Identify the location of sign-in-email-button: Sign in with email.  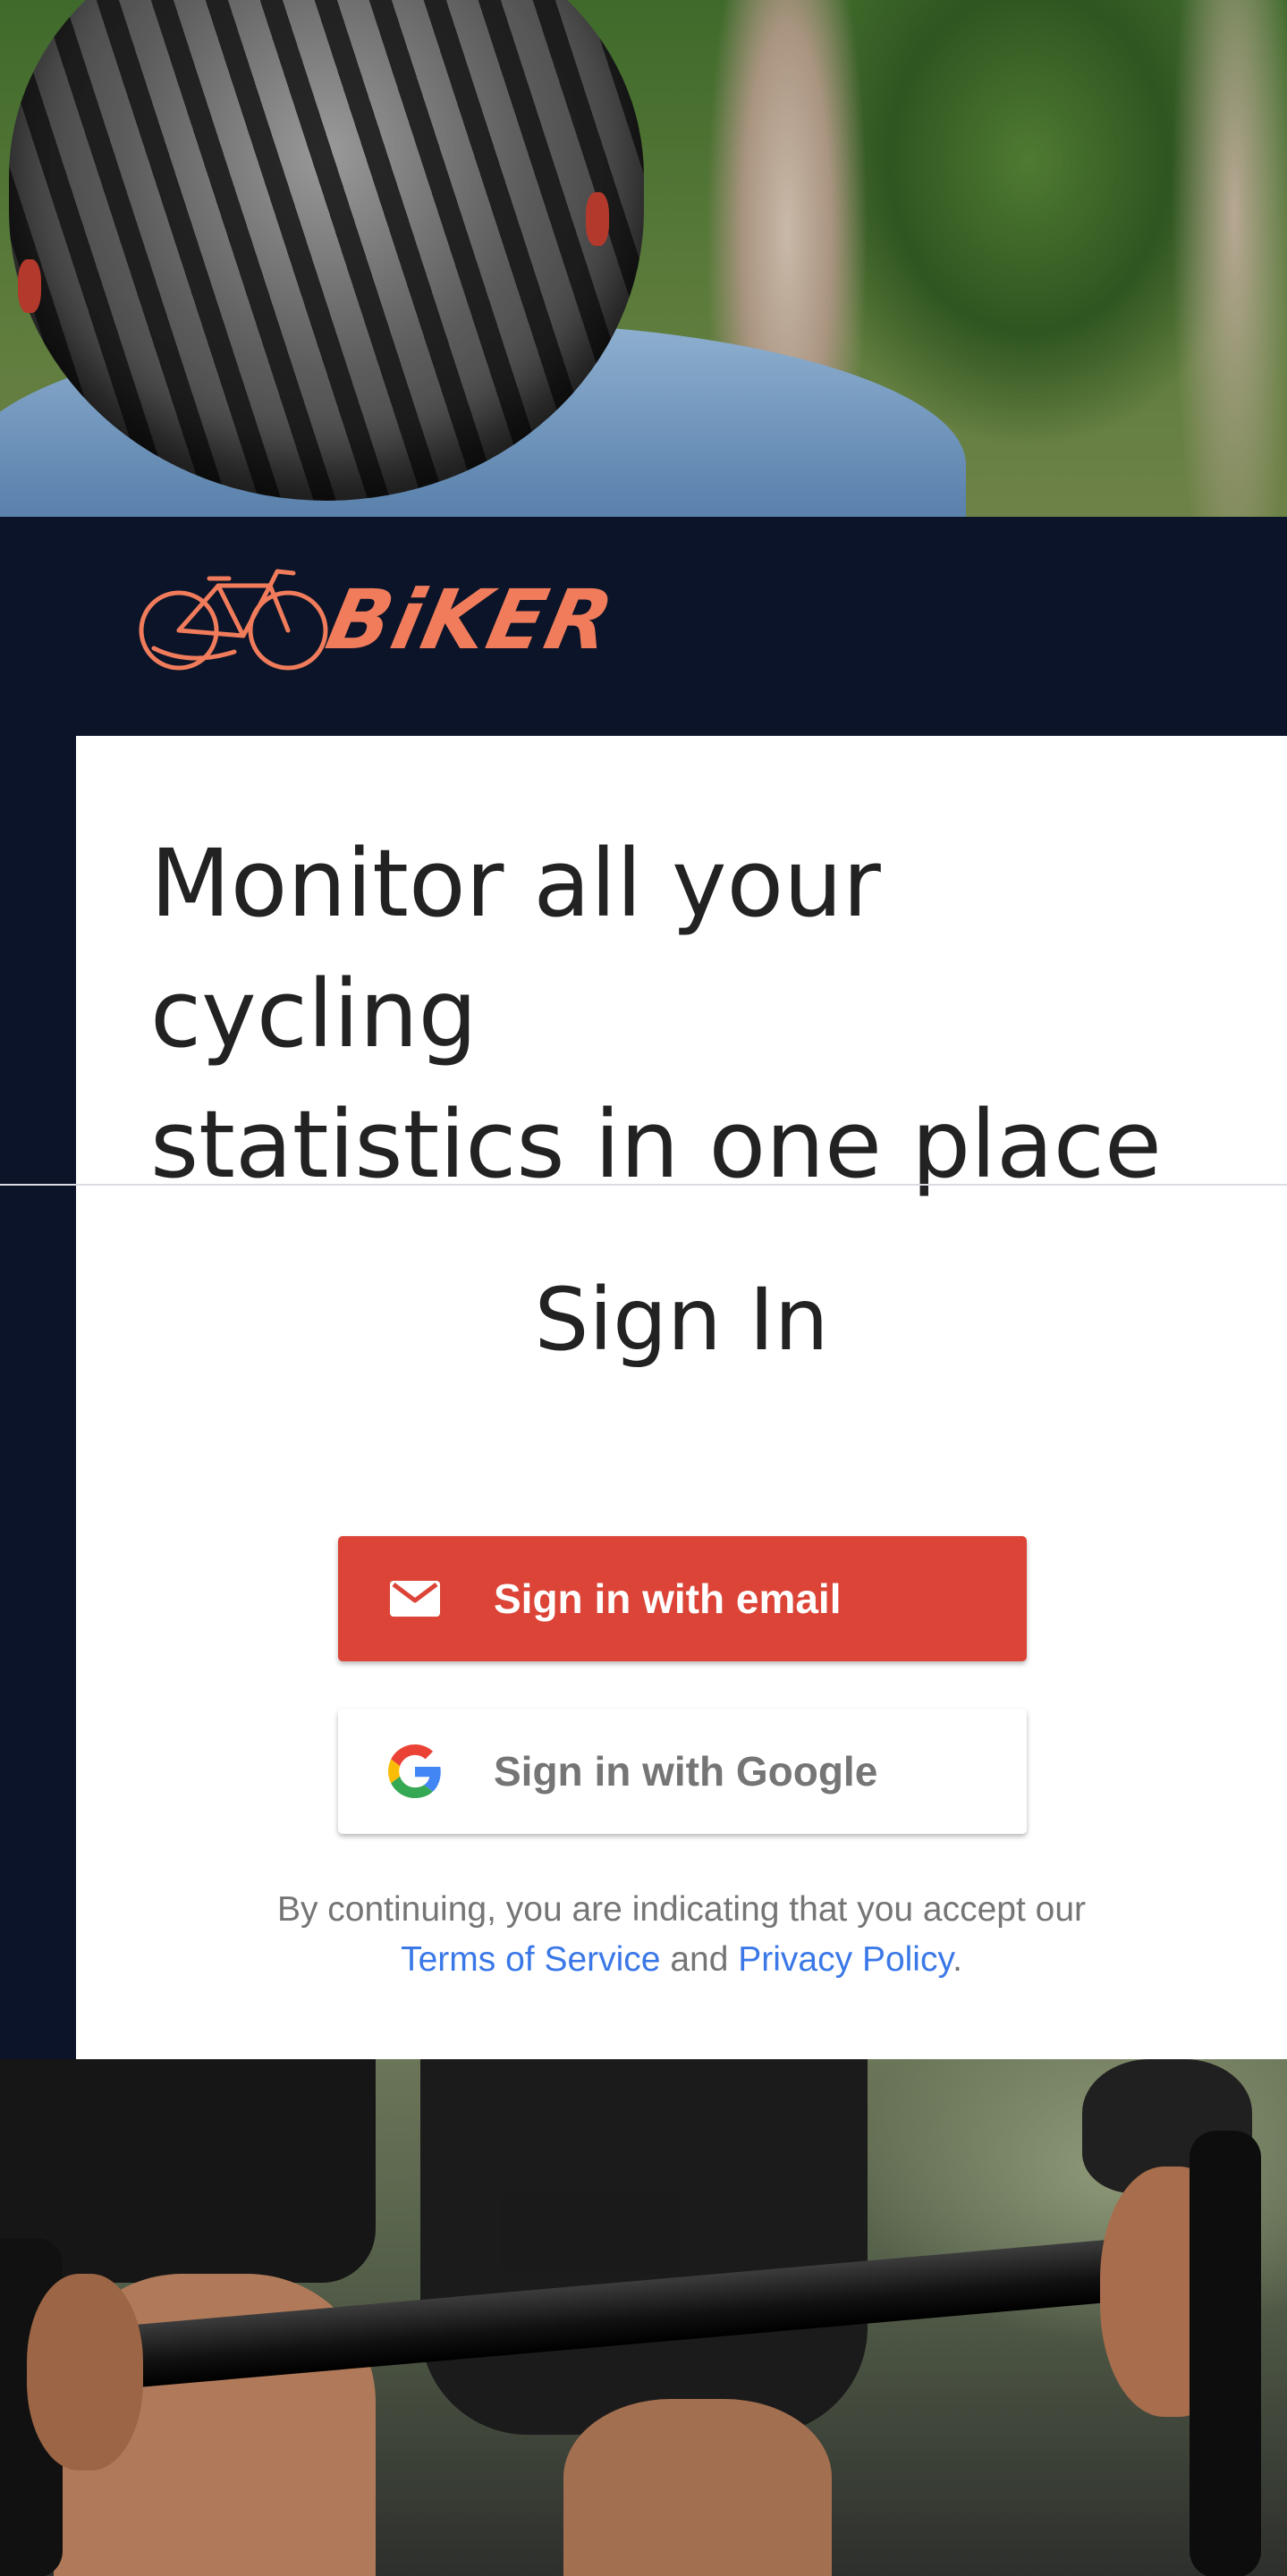
(682, 1598).